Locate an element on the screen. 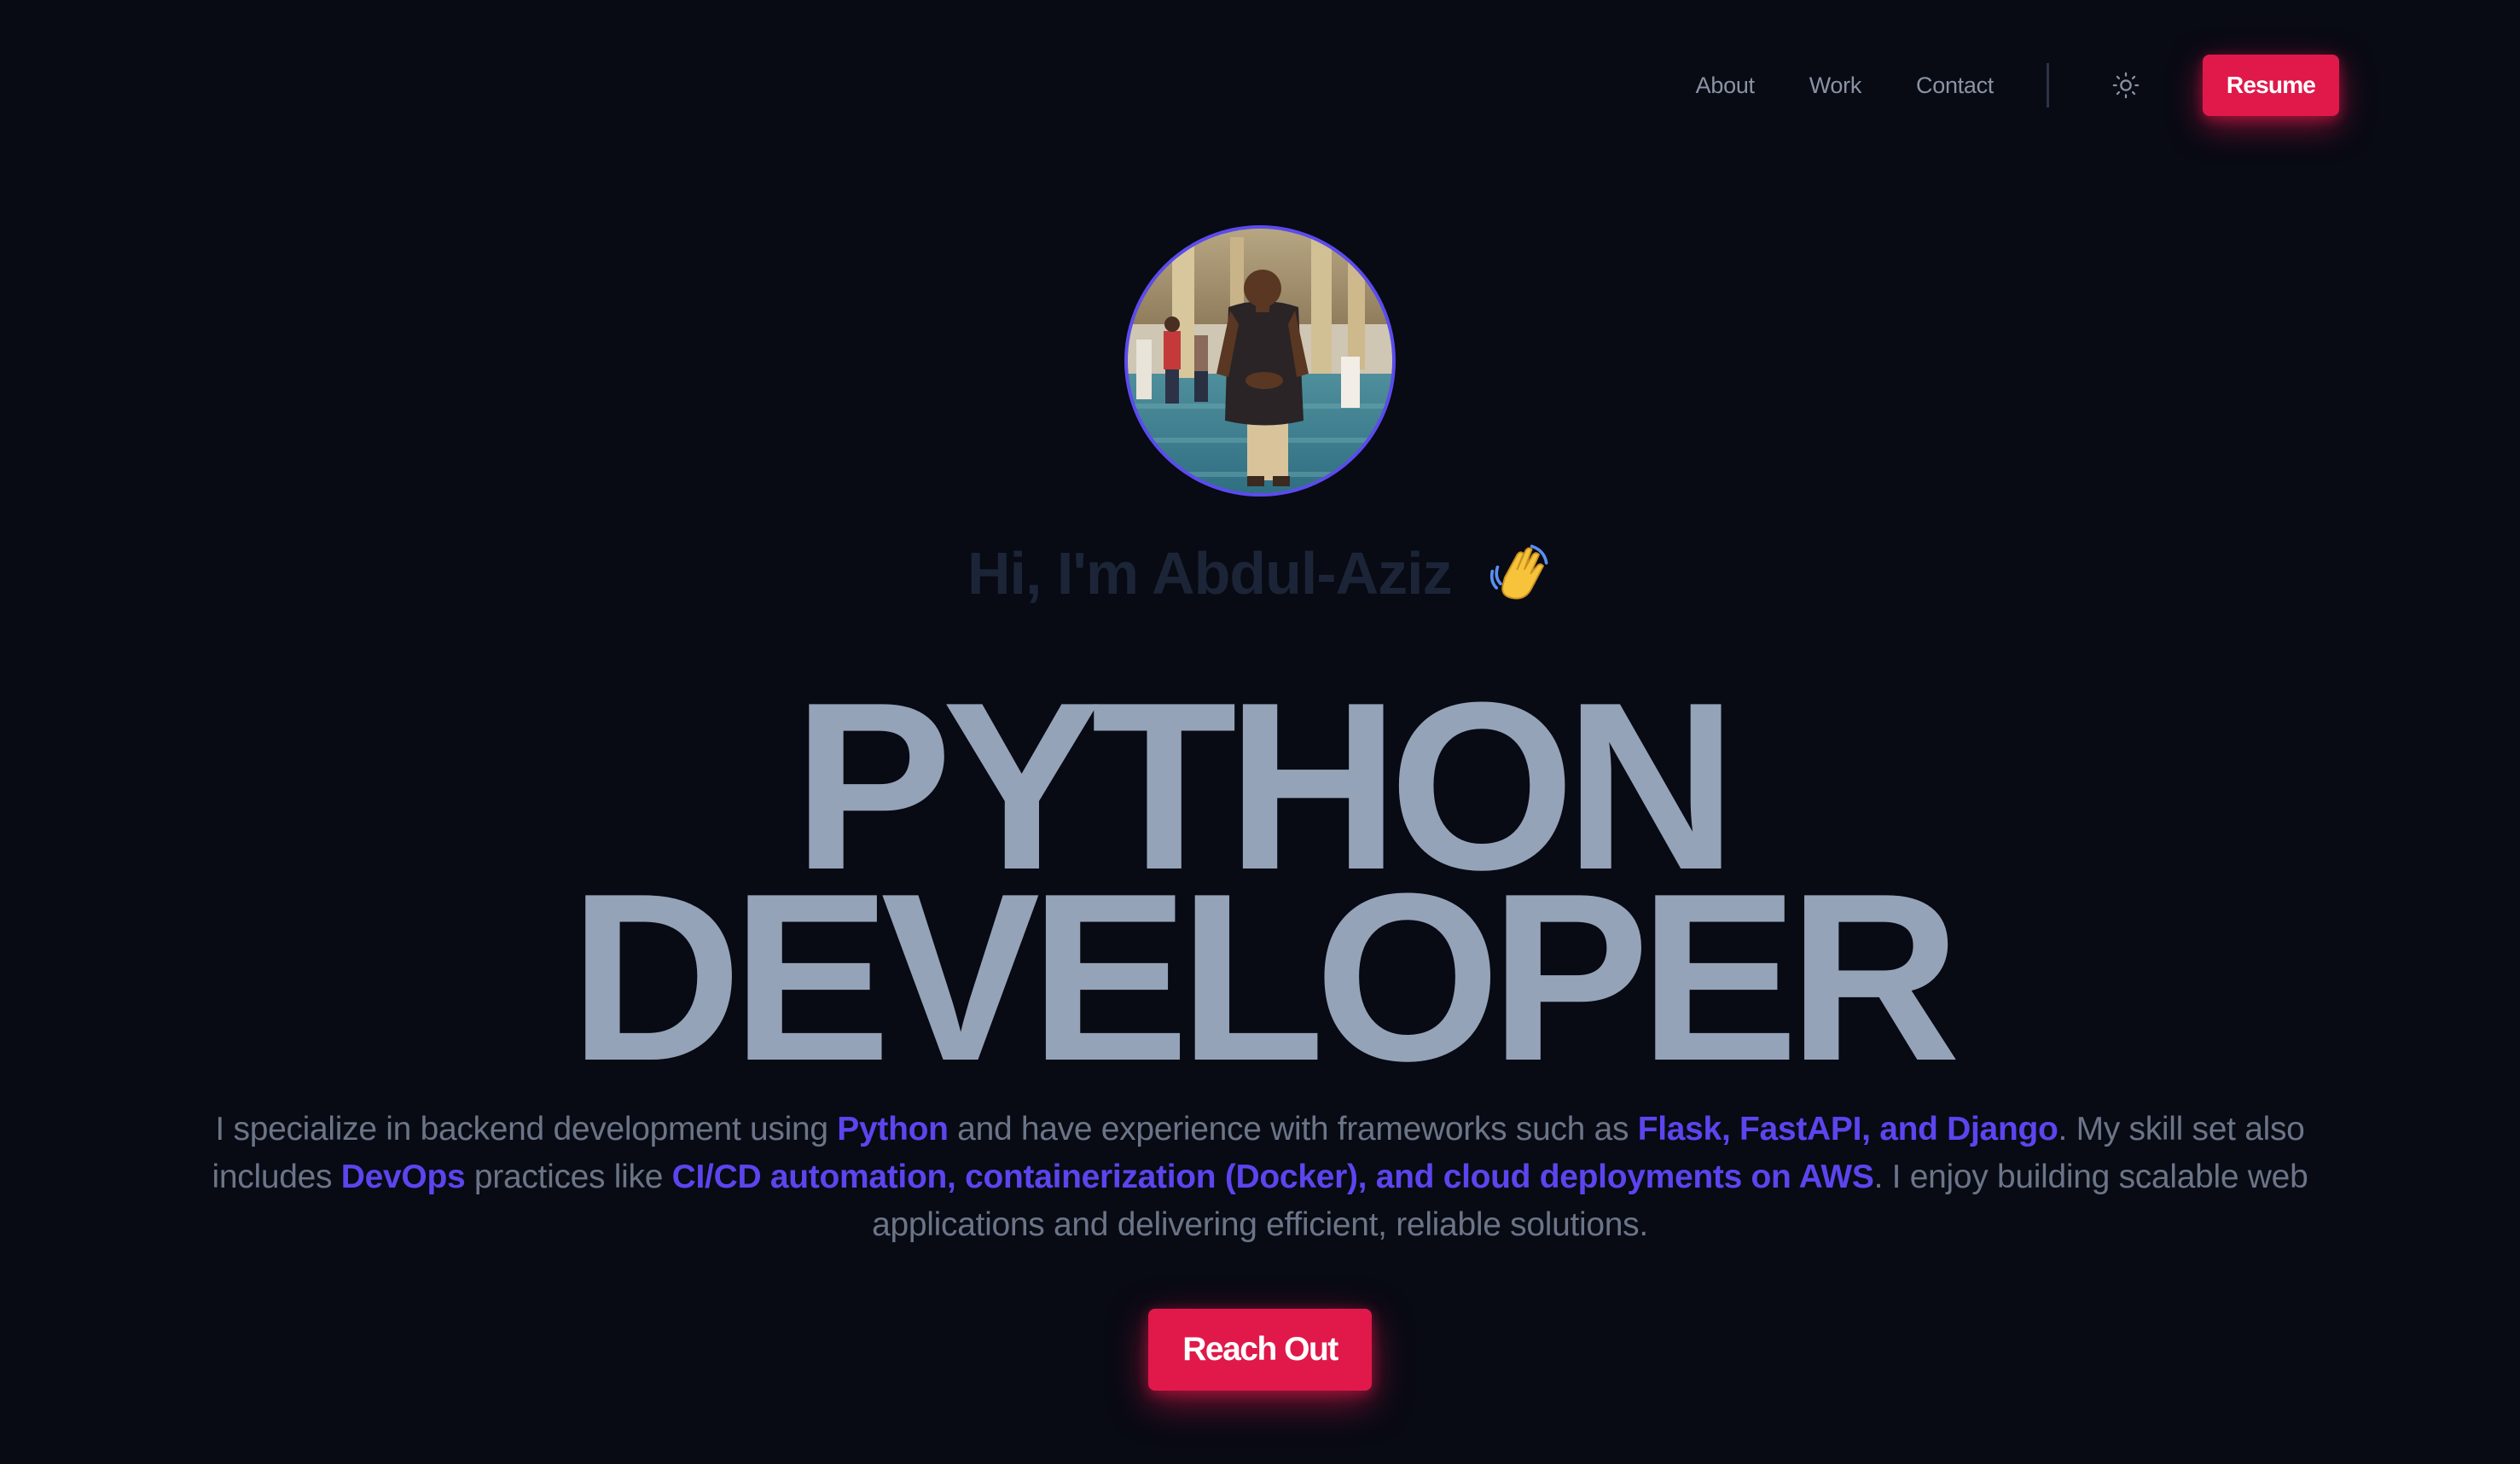 Image resolution: width=2520 pixels, height=1464 pixels. theme-toggle-button is located at coordinates (2126, 85).